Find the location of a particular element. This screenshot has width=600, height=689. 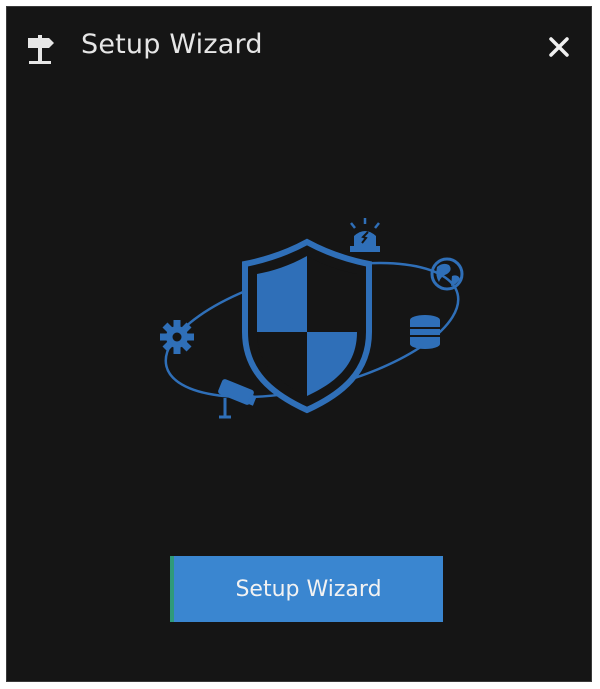

close-icon is located at coordinates (559, 47).